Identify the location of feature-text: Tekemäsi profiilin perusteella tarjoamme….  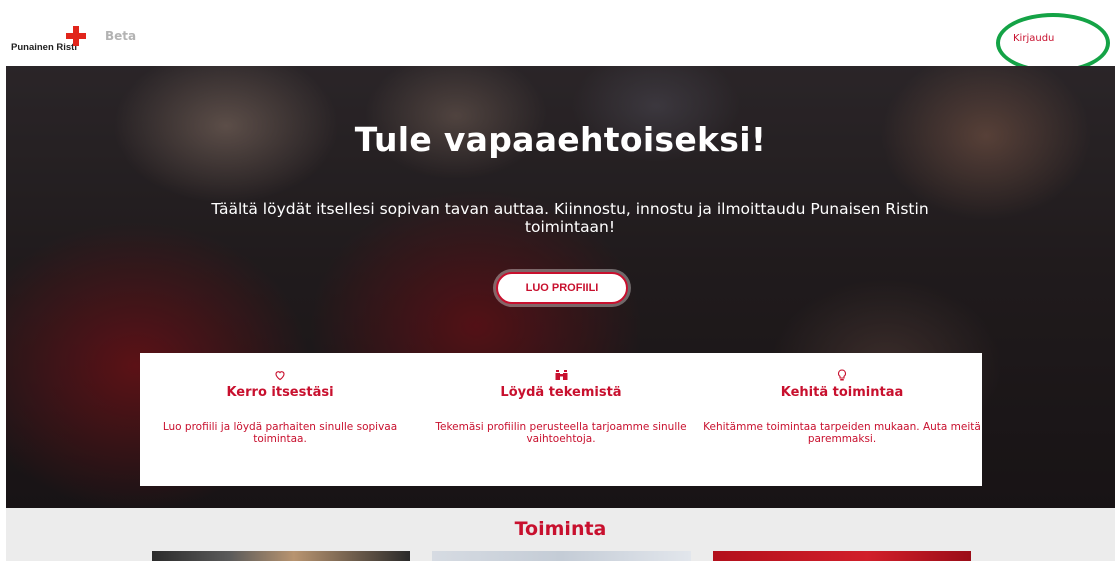
(561, 433).